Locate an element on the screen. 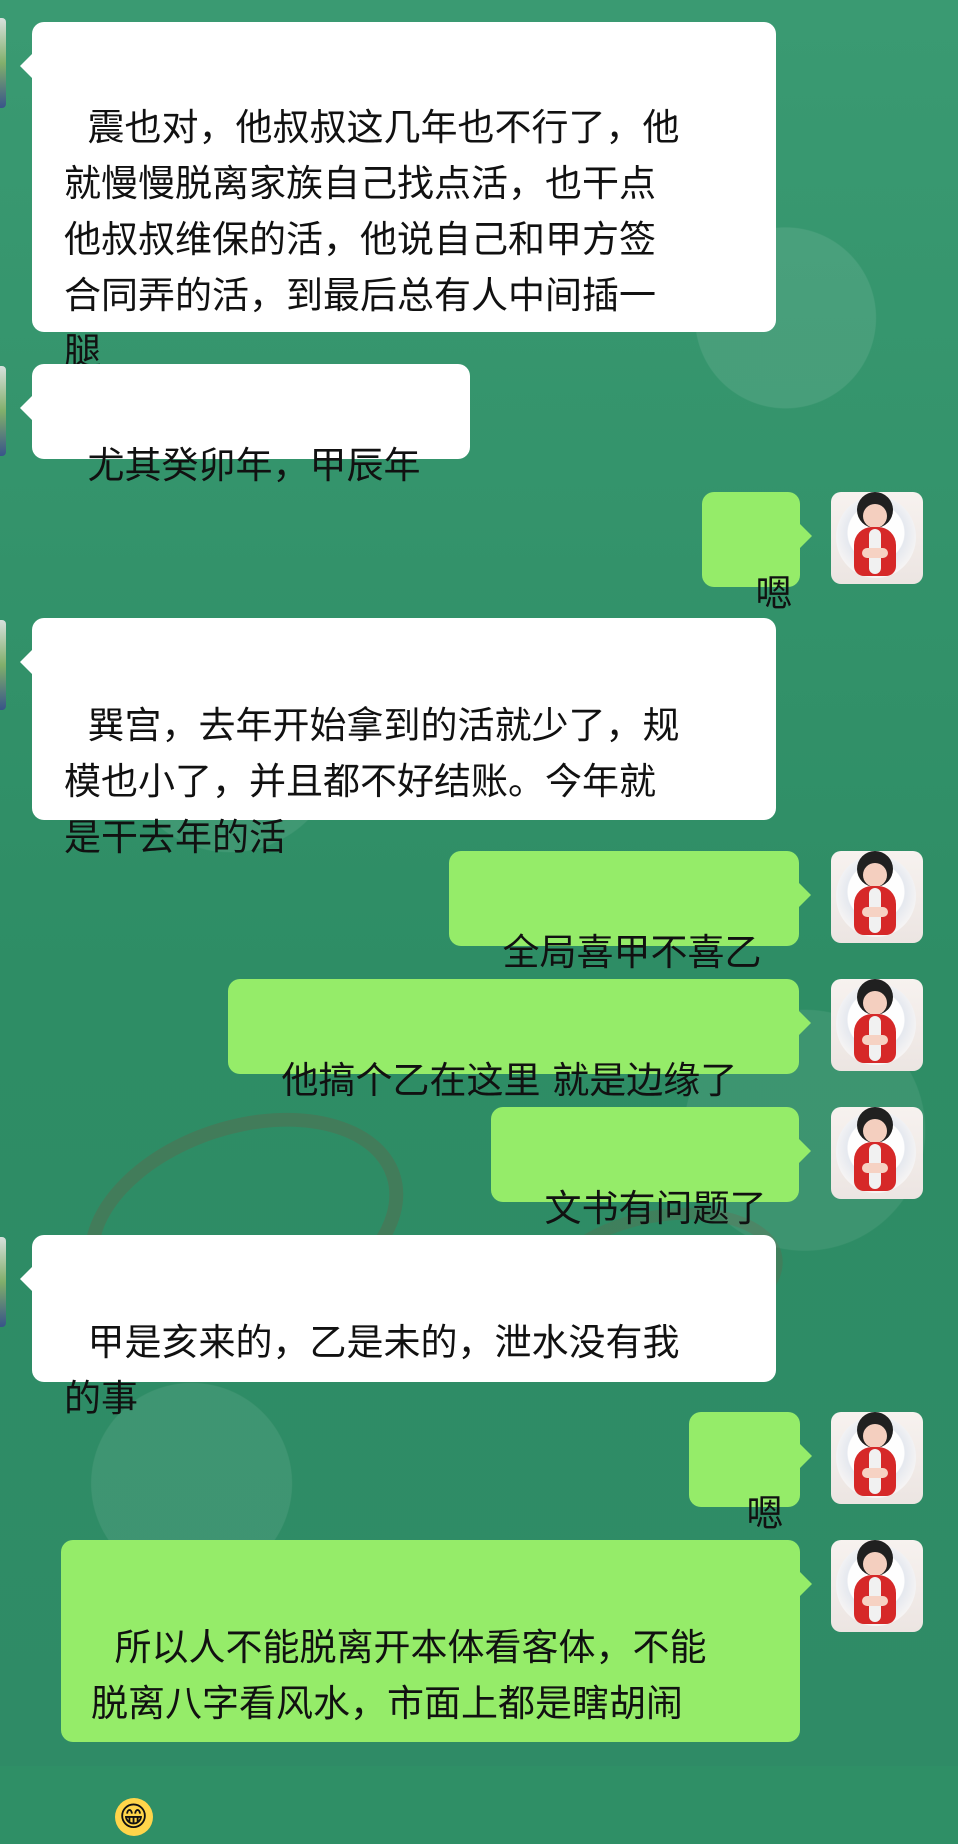  message-text: 所以人不能脱离开本体看客体，不能 脱离八字看风水，市面上都是瞎胡闹 is located at coordinates (399, 1675).